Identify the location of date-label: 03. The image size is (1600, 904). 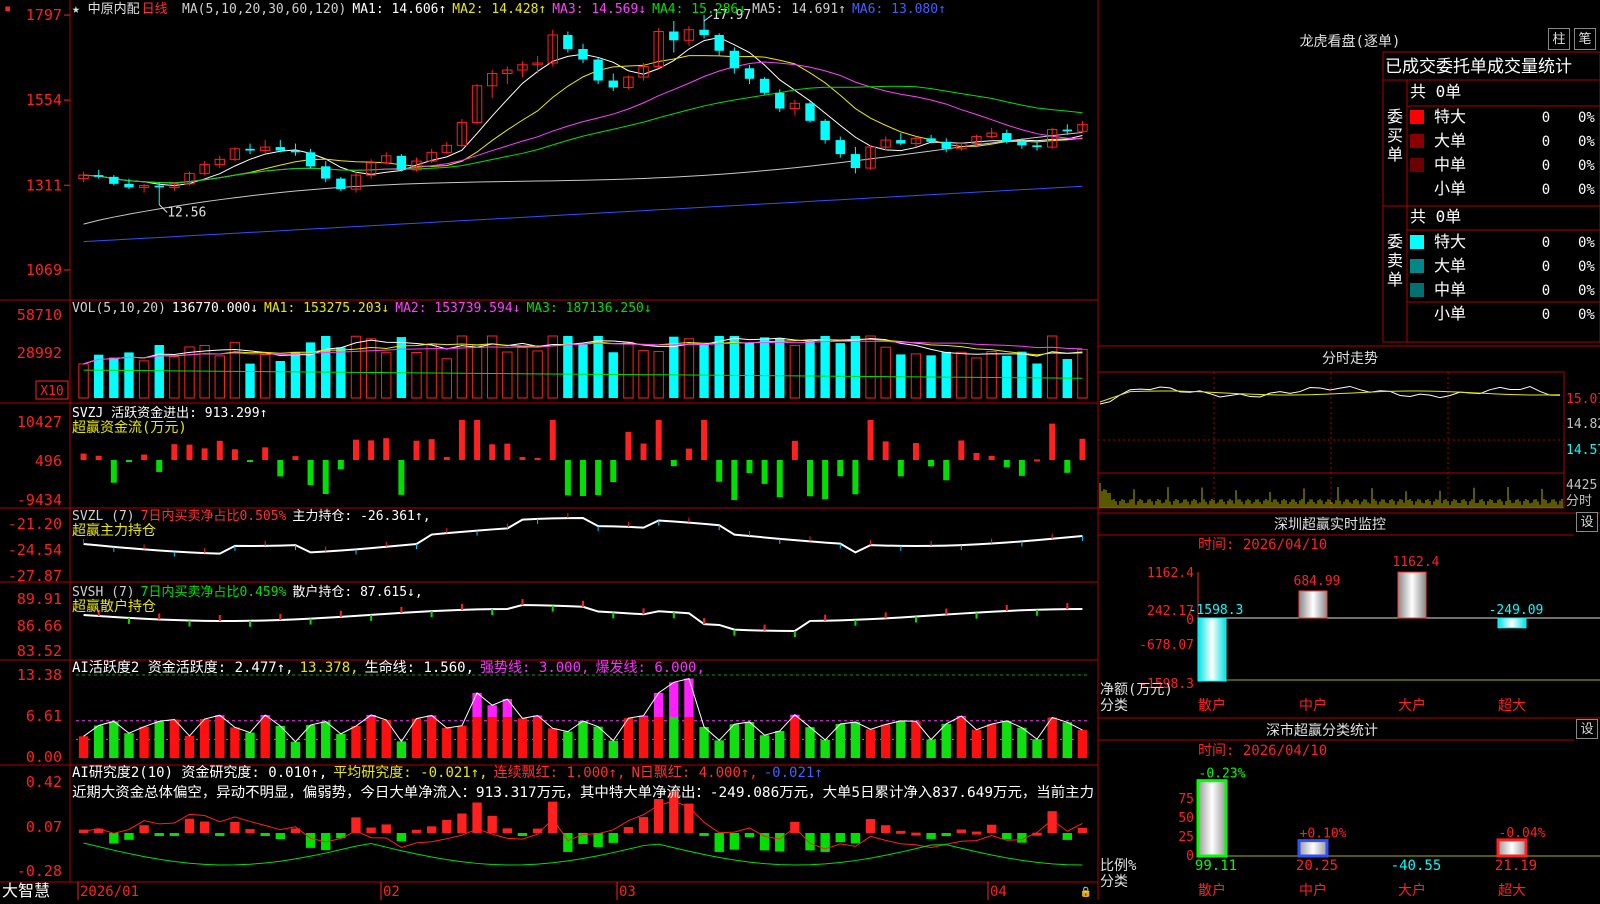
(627, 892).